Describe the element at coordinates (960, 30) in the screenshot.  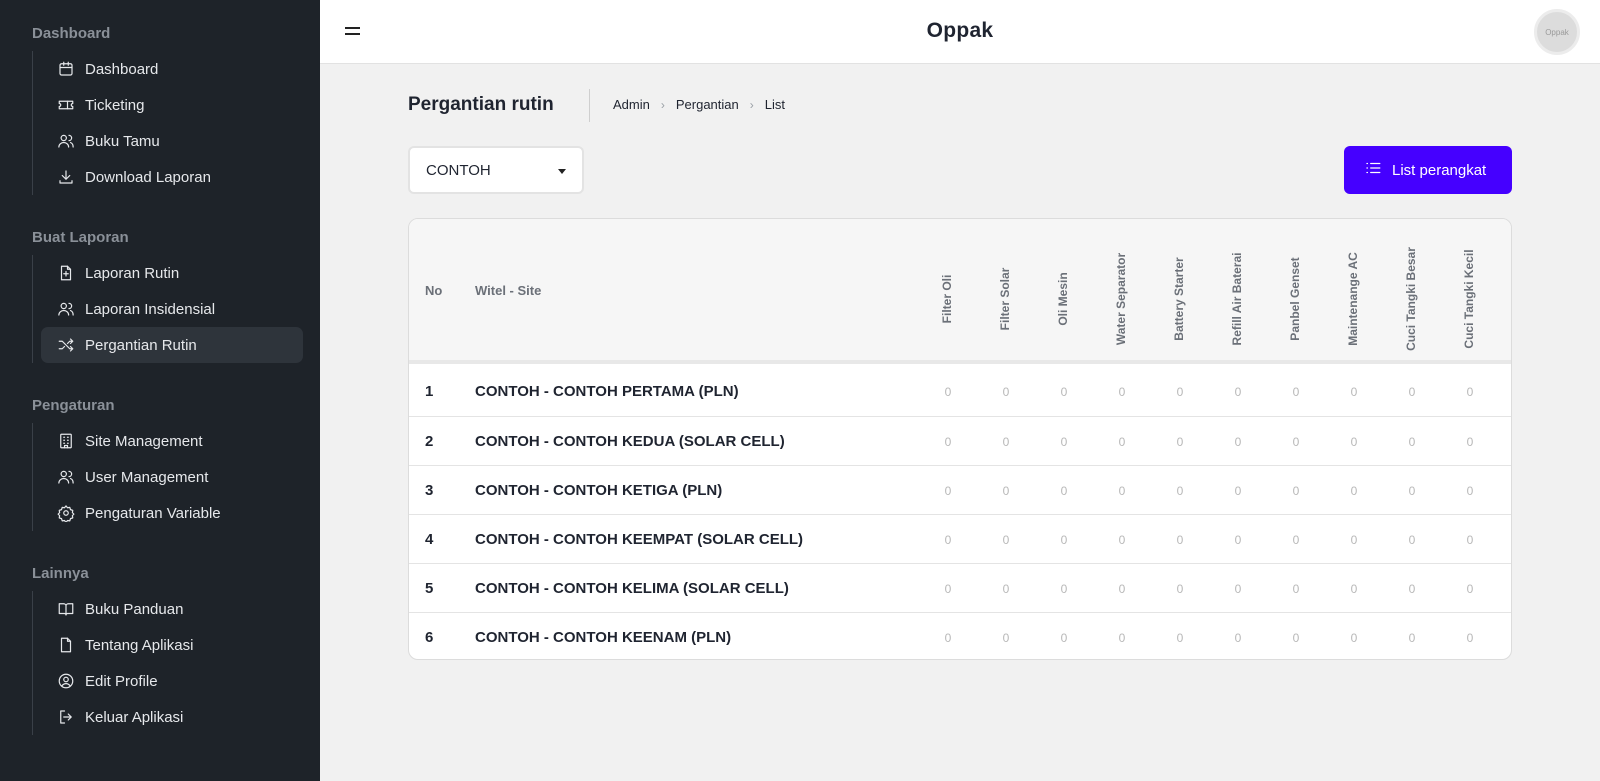
I see `app-title: Oppak` at that location.